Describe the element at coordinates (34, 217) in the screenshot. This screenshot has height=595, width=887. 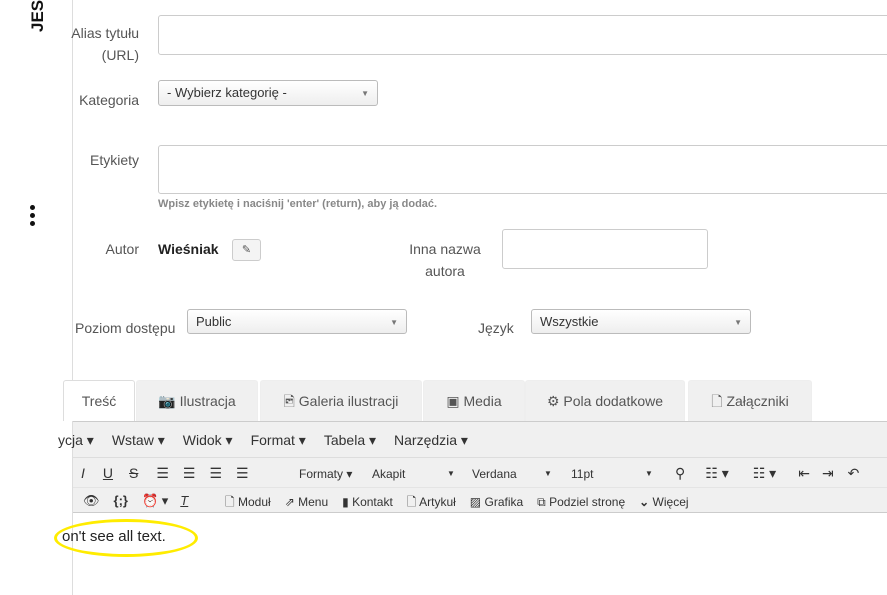
I see `more-options-icon` at that location.